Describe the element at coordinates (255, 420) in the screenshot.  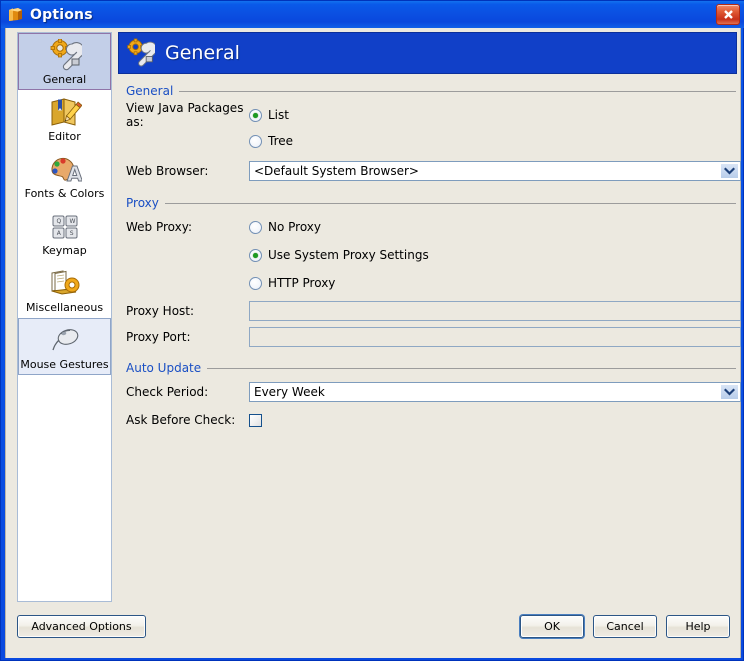
I see `ask-before-check-checkbox` at that location.